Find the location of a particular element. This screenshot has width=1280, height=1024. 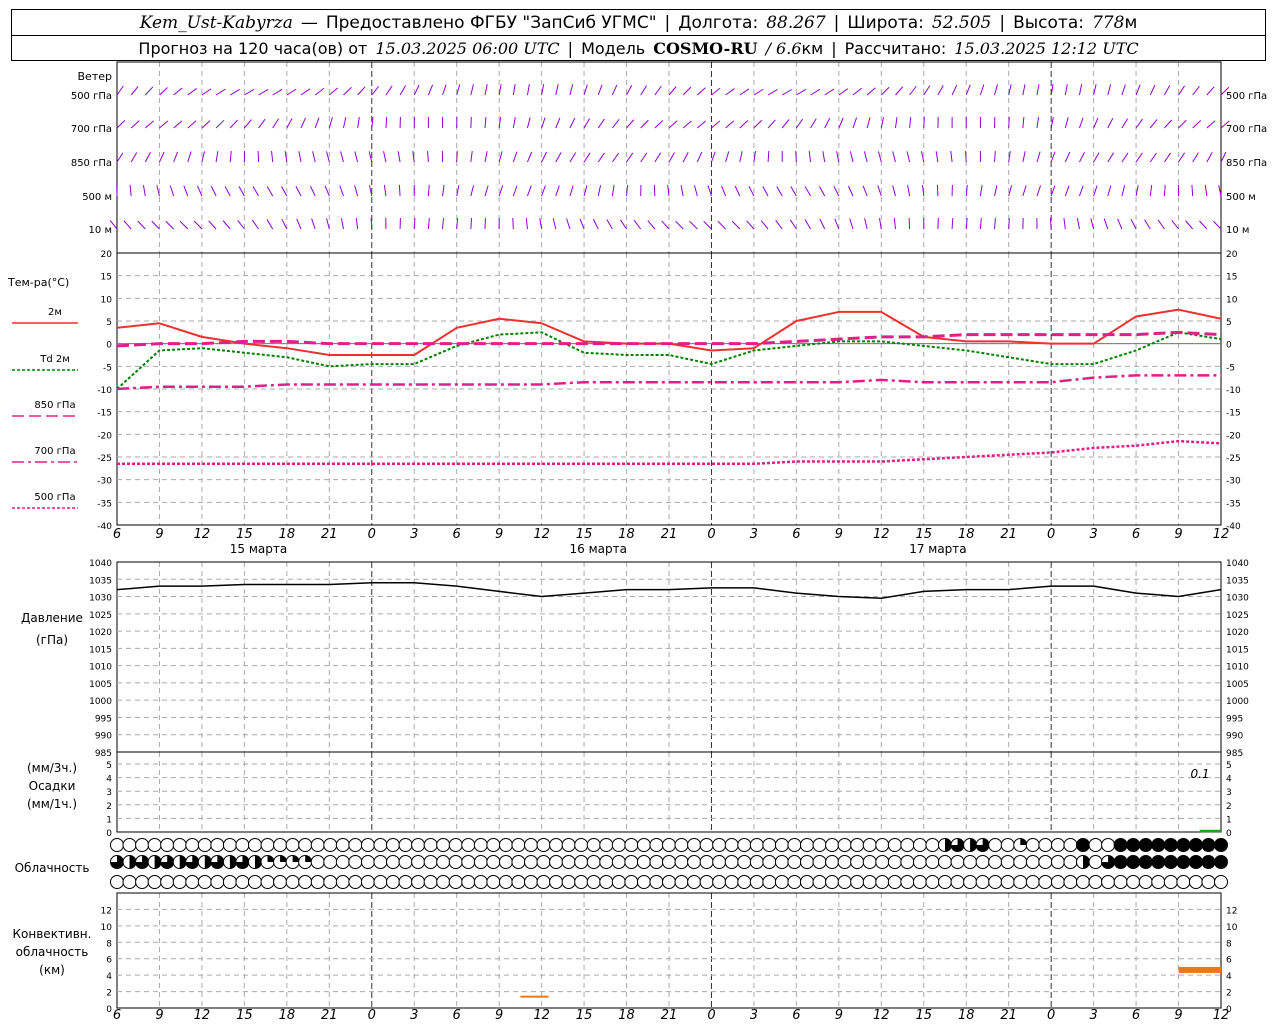

pressure-tick-label: 990 is located at coordinates (103, 737).